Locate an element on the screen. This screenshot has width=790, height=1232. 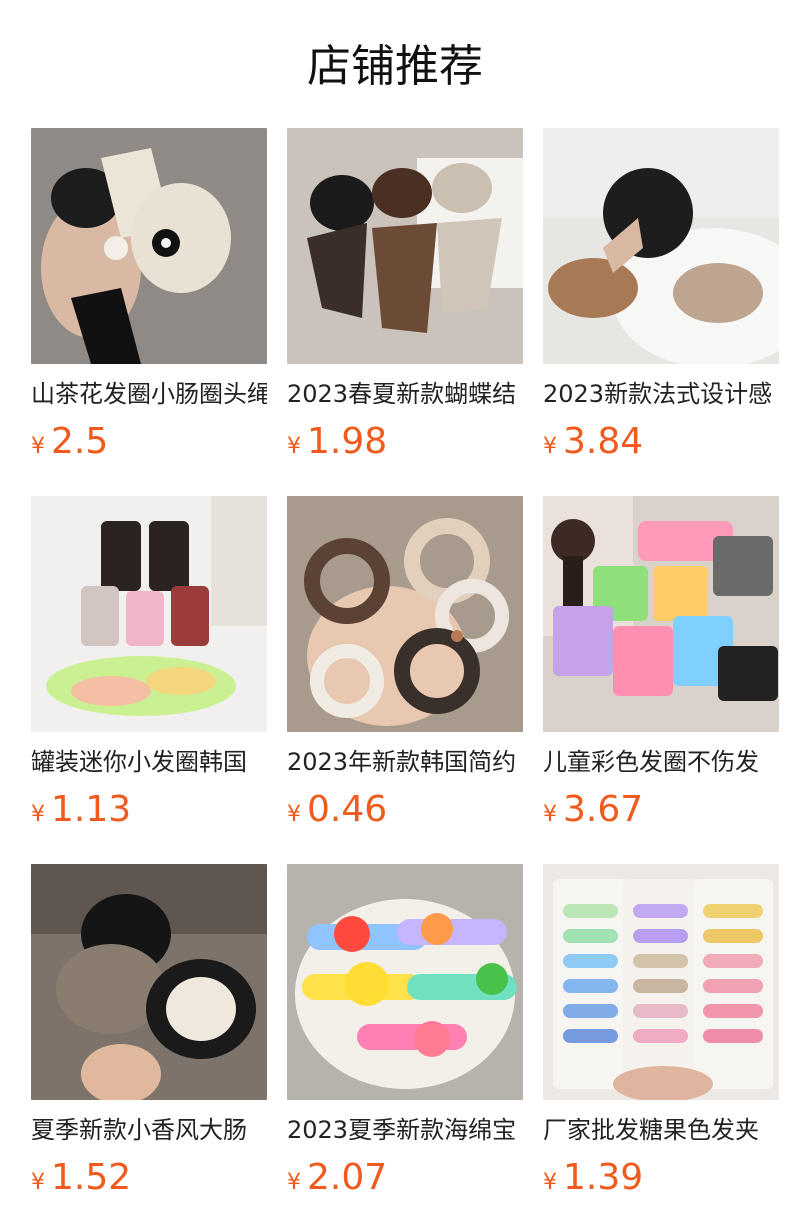
section-title: 店铺推荐 is located at coordinates (395, 66).